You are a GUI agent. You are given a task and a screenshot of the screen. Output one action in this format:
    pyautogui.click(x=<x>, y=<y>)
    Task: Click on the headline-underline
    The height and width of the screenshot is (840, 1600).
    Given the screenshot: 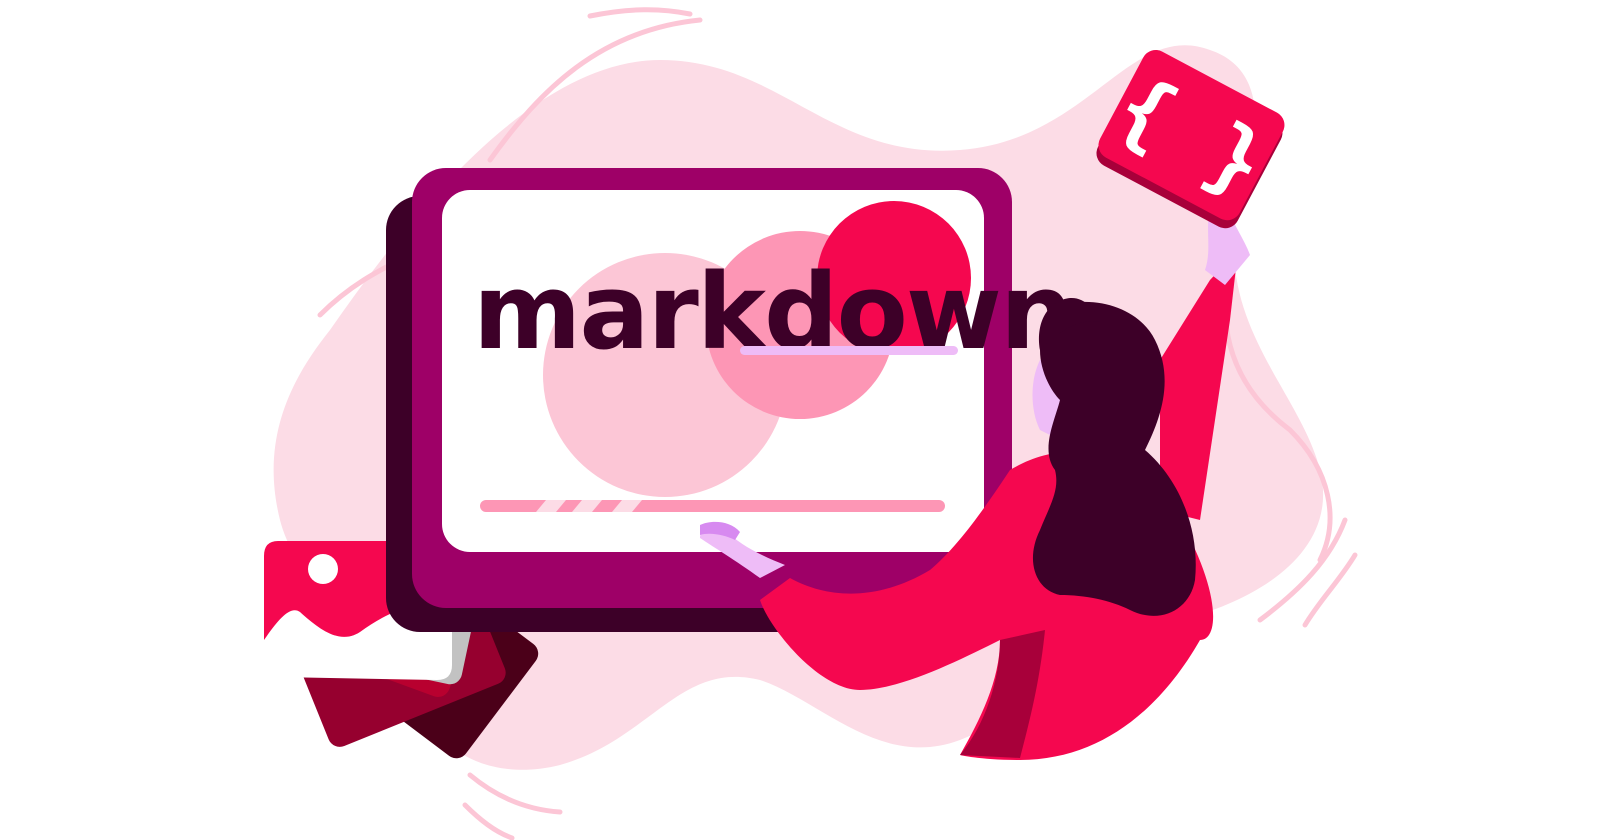 What is the action you would take?
    pyautogui.click(x=849, y=350)
    